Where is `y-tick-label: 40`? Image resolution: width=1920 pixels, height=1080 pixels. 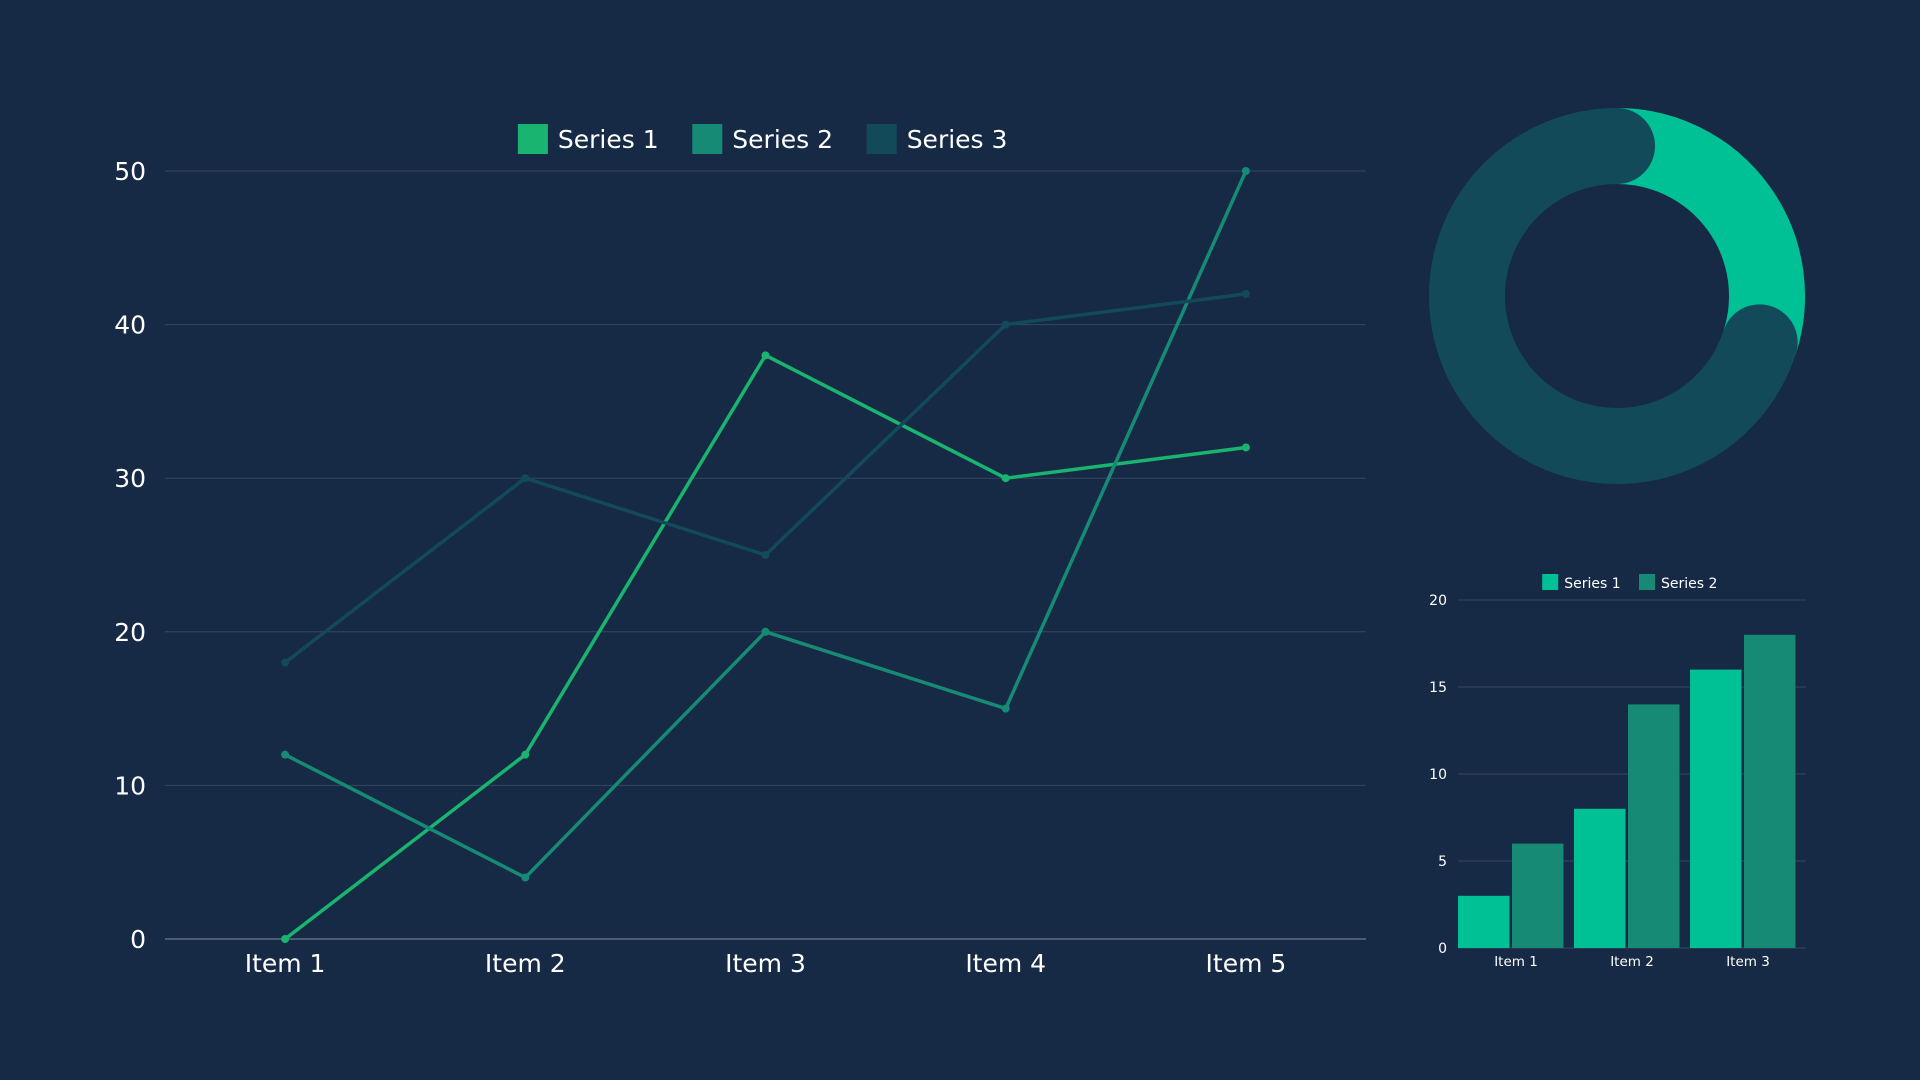
y-tick-label: 40 is located at coordinates (130, 325).